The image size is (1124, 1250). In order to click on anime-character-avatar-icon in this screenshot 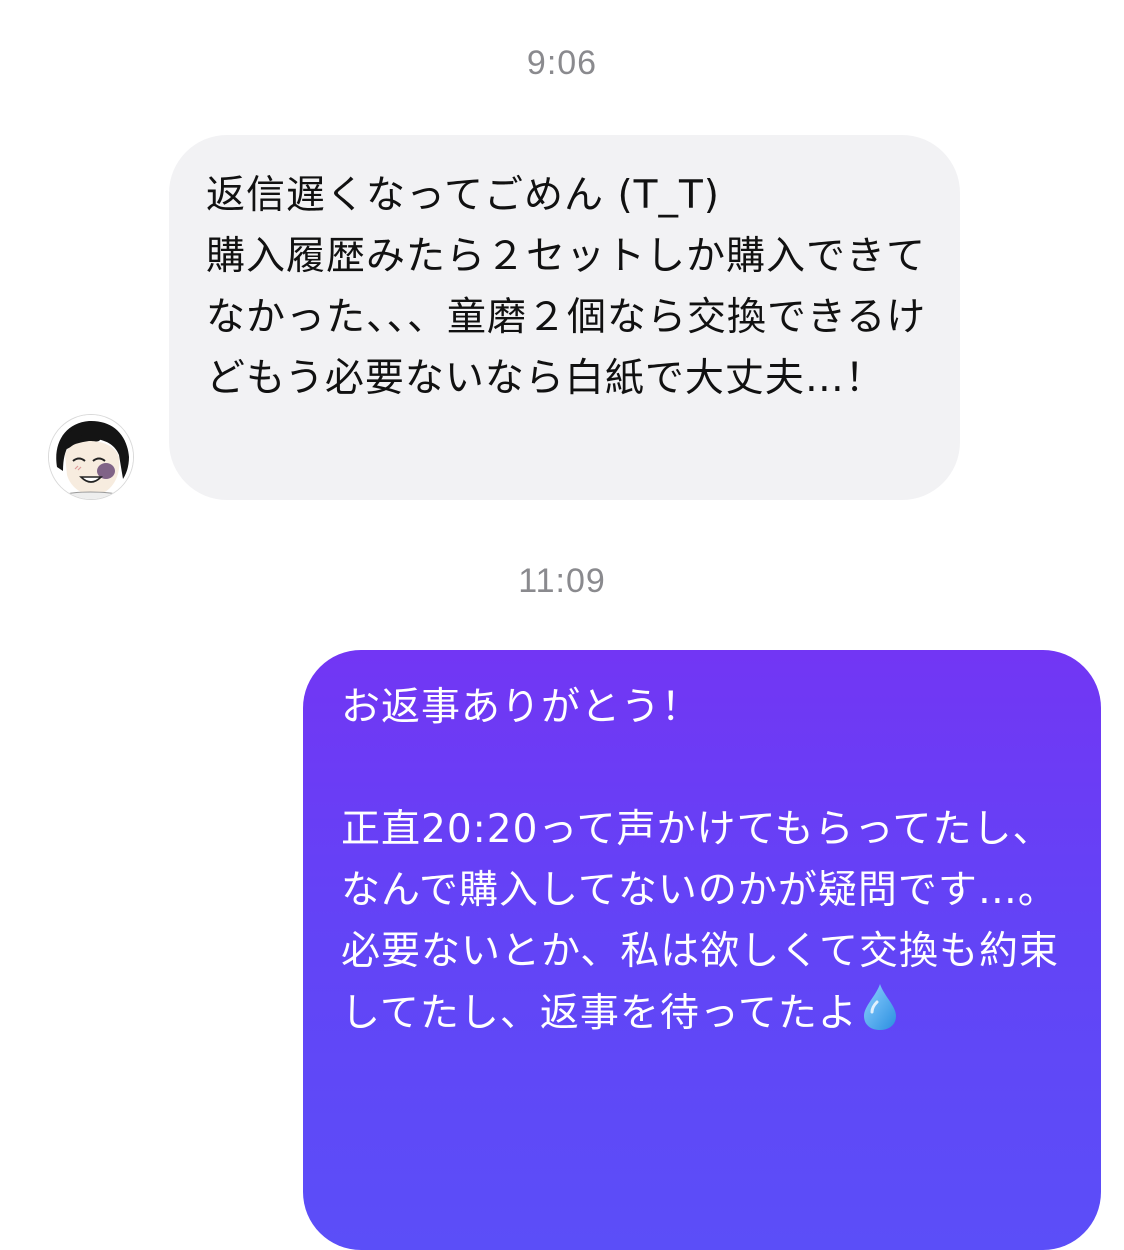, I will do `click(91, 457)`.